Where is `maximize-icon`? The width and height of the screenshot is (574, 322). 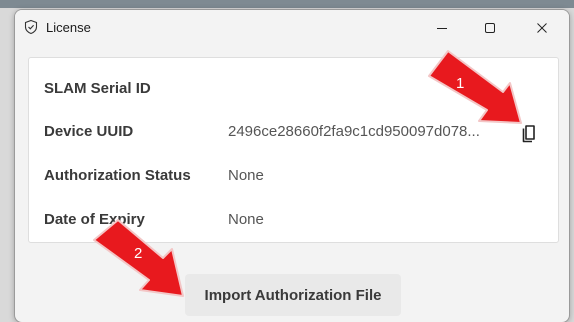 maximize-icon is located at coordinates (490, 28).